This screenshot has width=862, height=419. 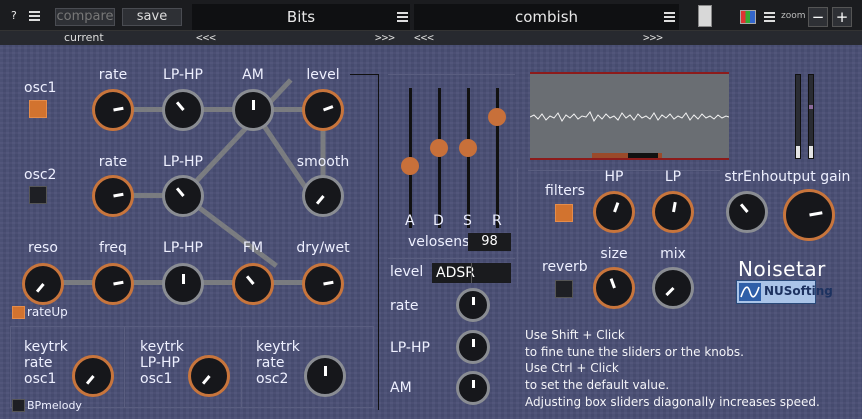 What do you see at coordinates (747, 212) in the screenshot?
I see `strenh-knob` at bounding box center [747, 212].